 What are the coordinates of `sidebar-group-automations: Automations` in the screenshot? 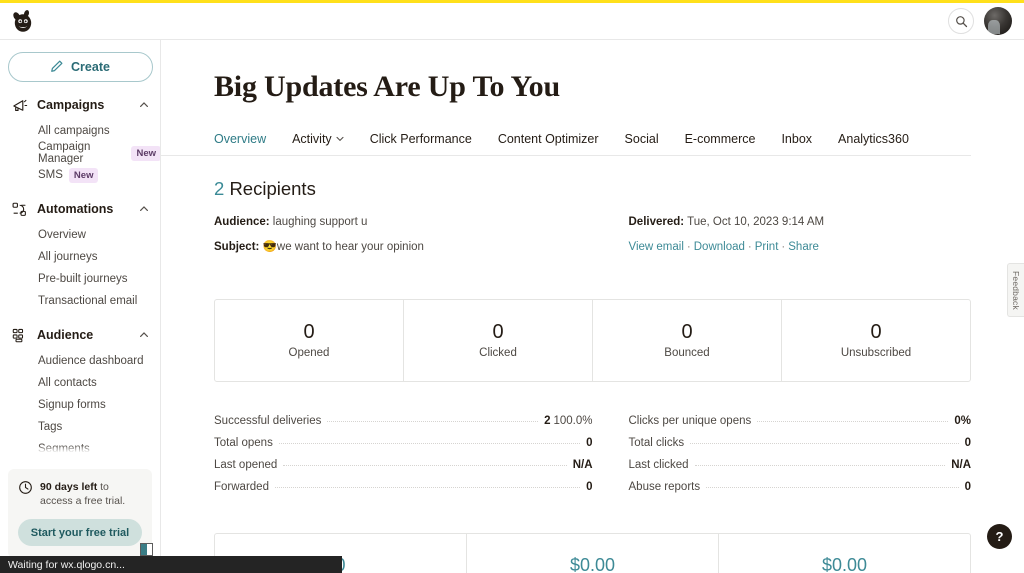 It's located at (80, 209).